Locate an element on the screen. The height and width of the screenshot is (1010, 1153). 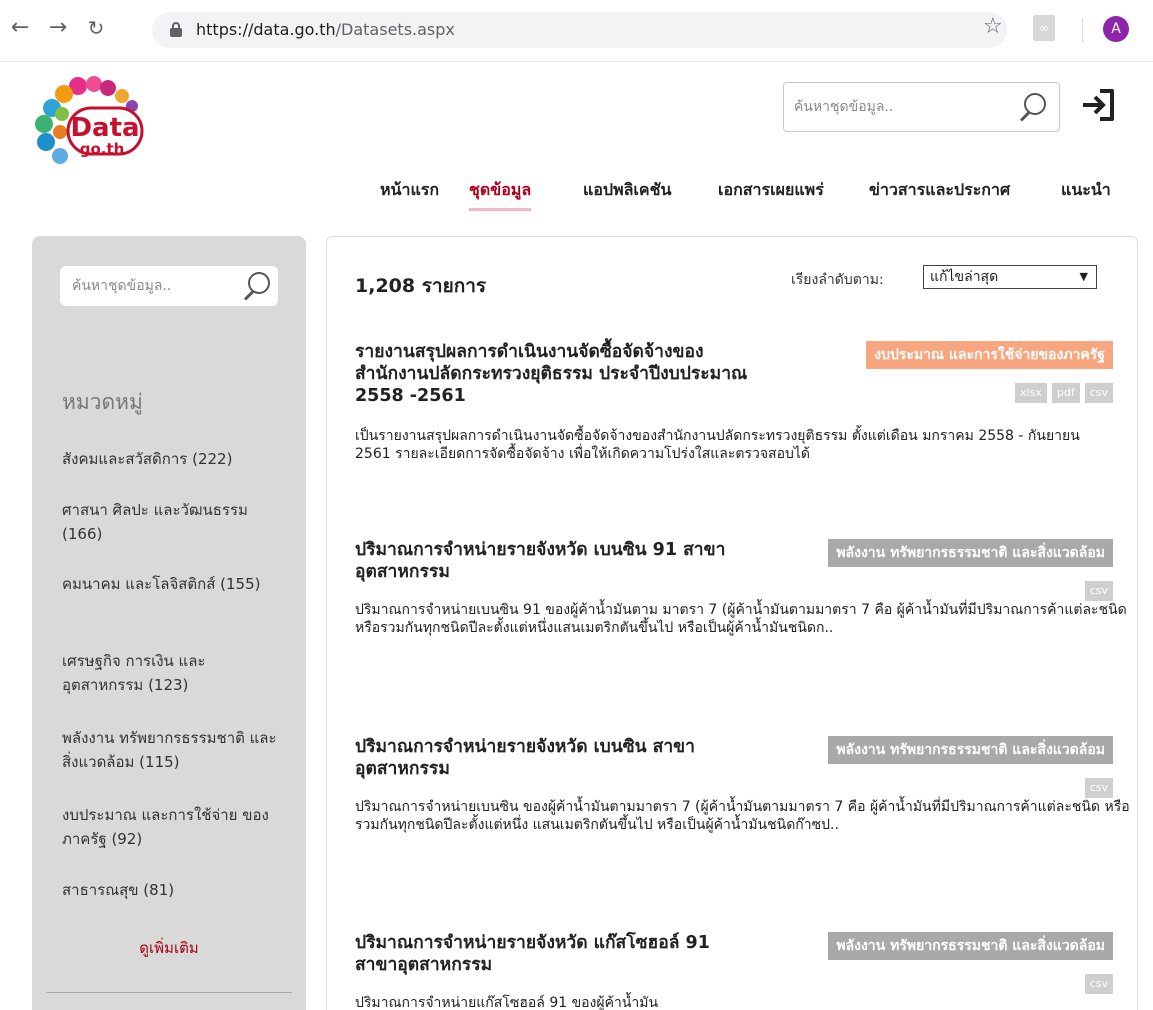
header-search-box is located at coordinates (921, 107).